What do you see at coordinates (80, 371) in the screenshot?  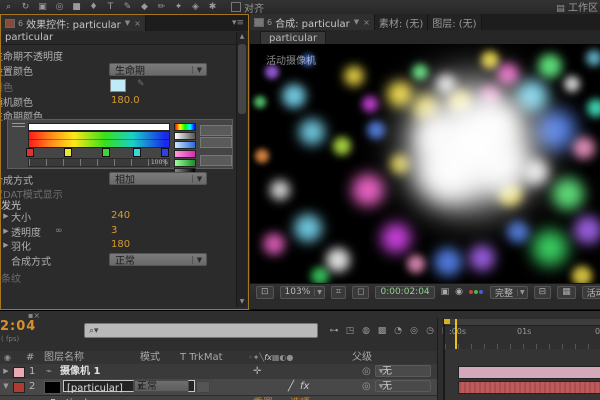 I see `layer-name: 摄像机 1` at bounding box center [80, 371].